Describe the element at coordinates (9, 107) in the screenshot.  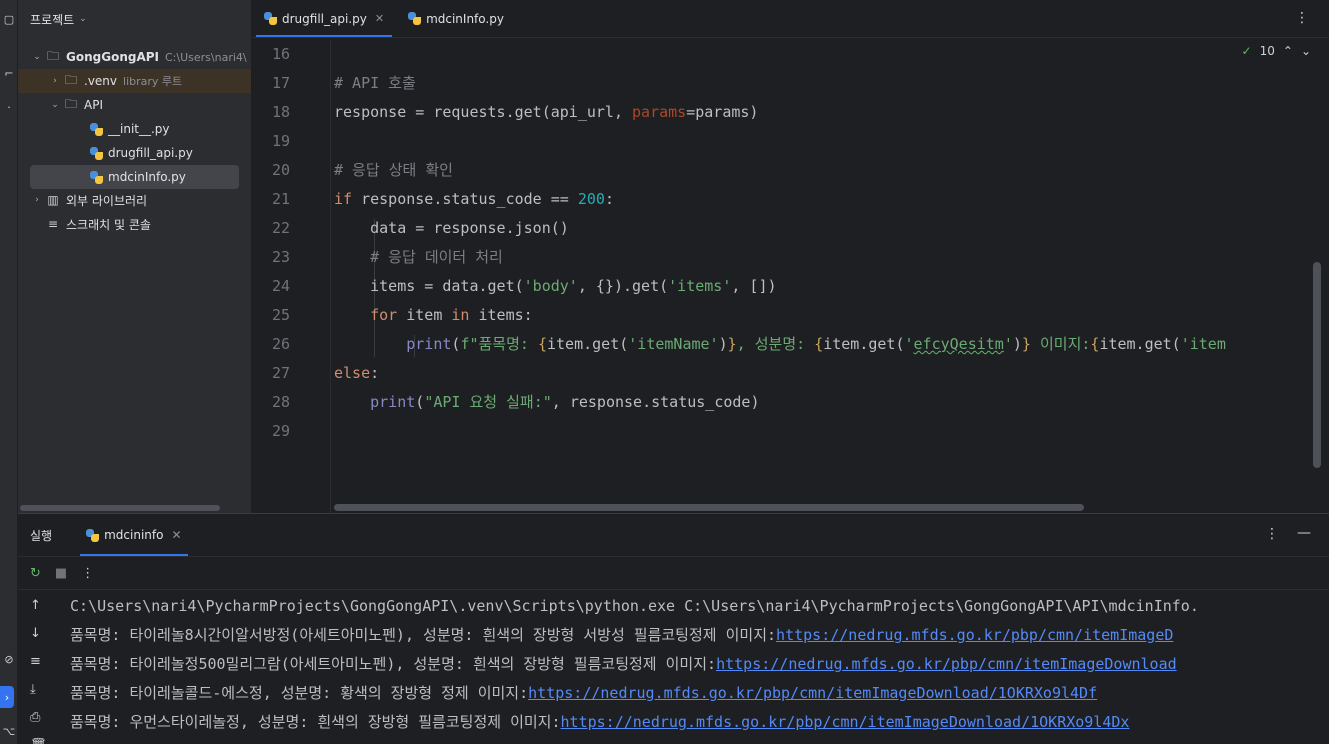
I see `more-tools-icon: ·` at that location.